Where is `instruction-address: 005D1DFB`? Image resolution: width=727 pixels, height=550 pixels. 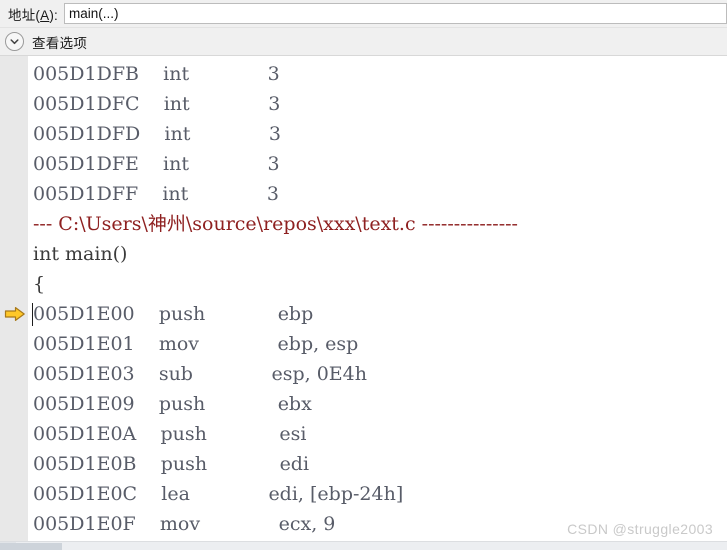
instruction-address: 005D1DFB is located at coordinates (86, 74).